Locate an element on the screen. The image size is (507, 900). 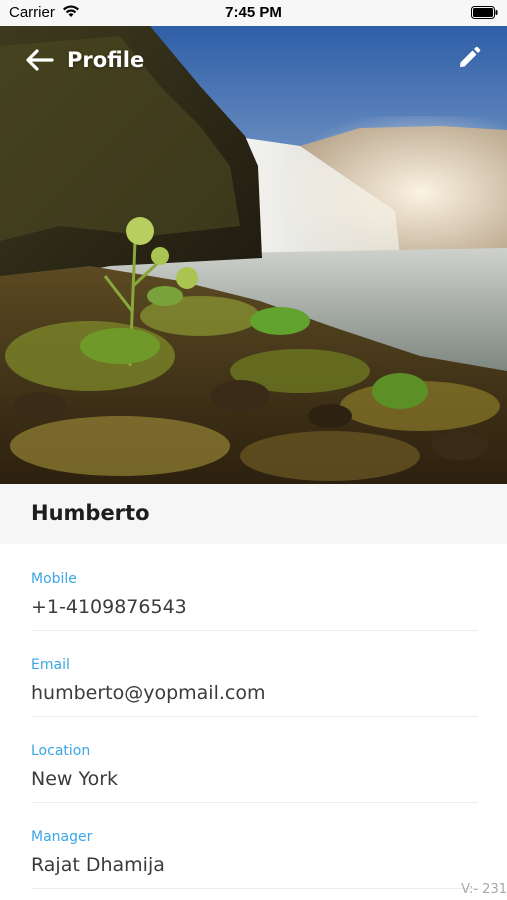
mobile-label: Mobile is located at coordinates (54, 579).